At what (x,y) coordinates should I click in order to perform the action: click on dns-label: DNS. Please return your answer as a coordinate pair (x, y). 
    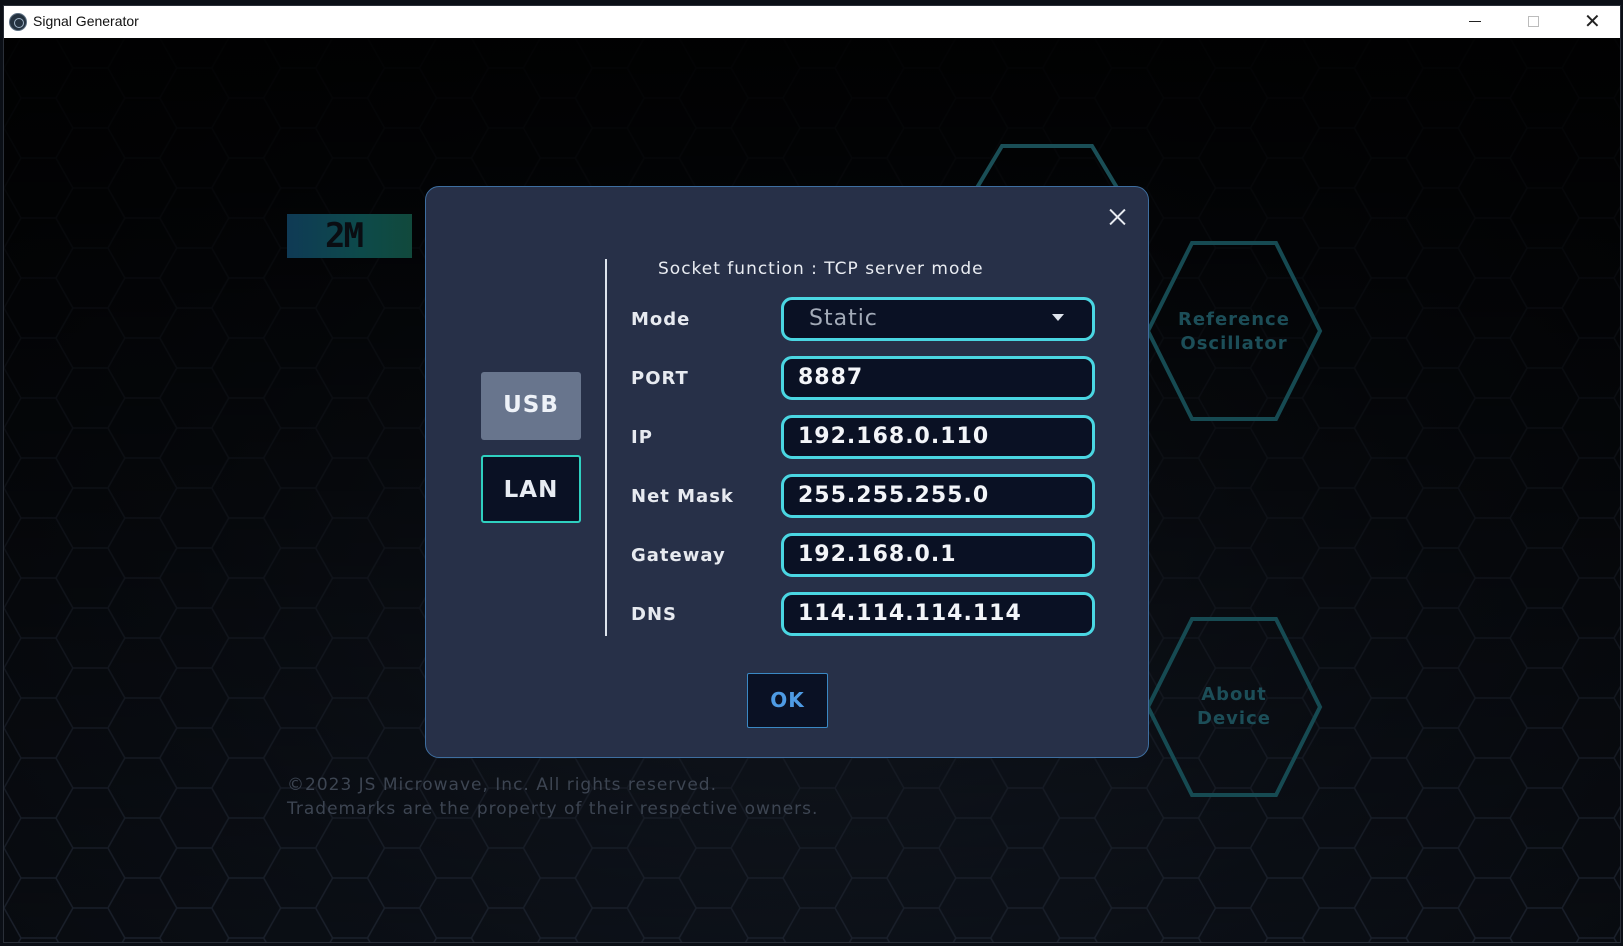
    Looking at the image, I should click on (654, 614).